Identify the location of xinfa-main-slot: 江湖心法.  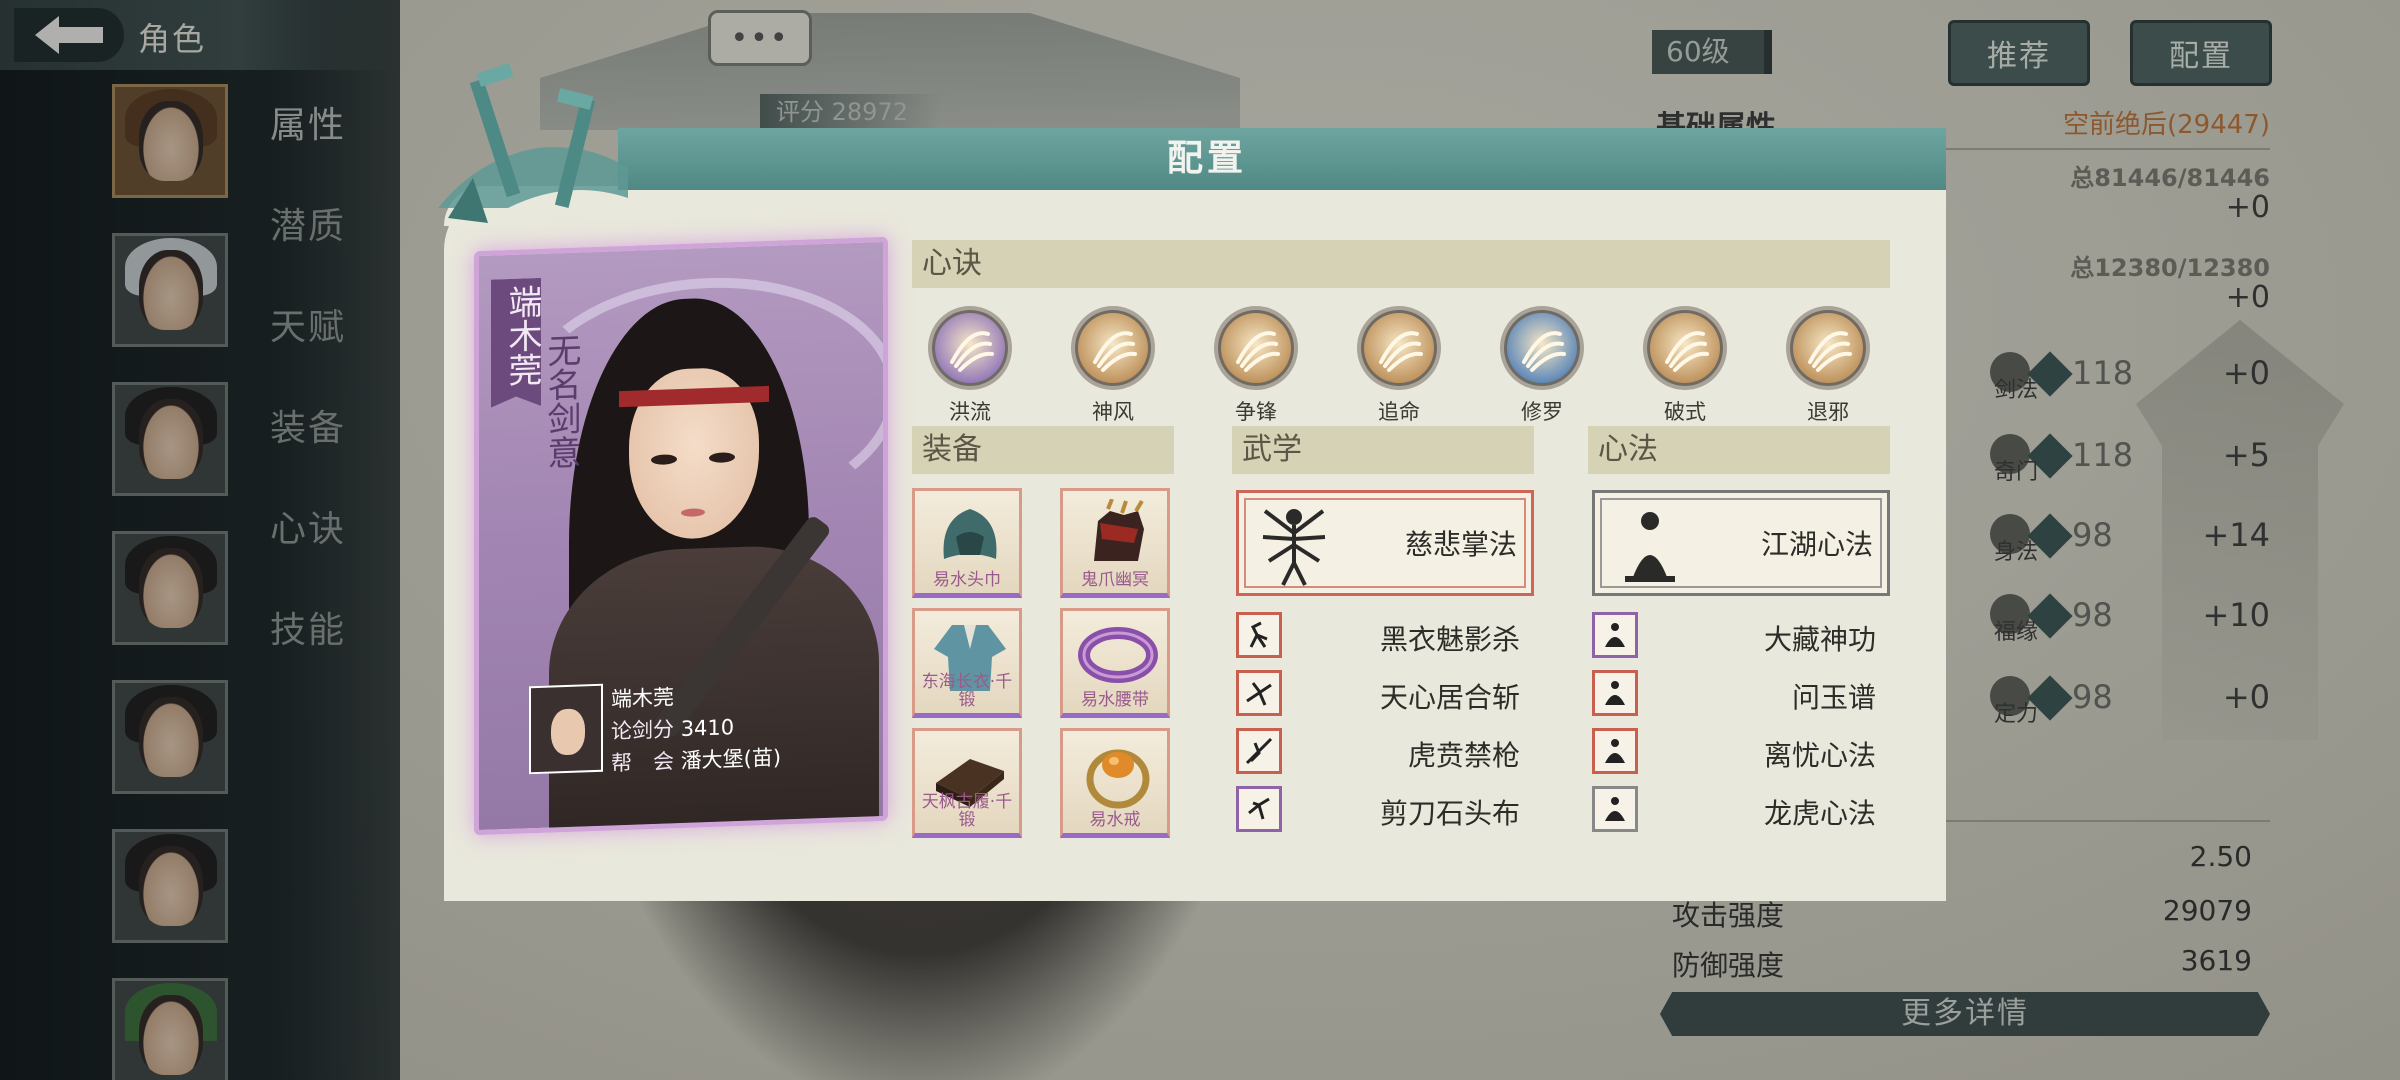
(1741, 543).